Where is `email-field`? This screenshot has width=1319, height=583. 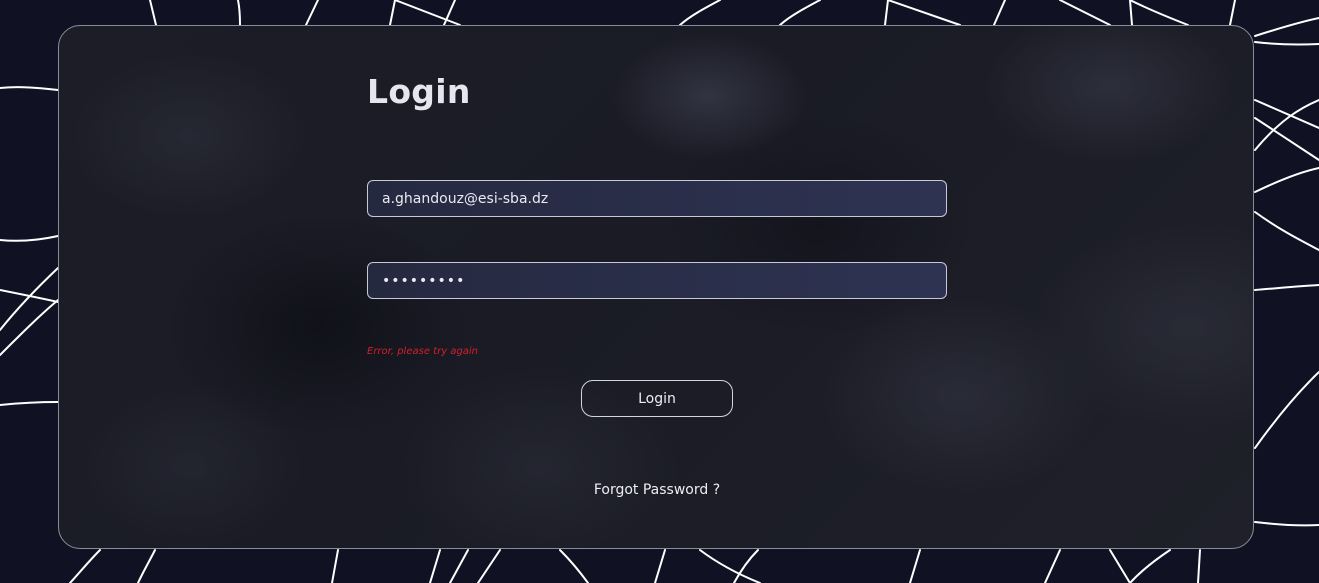
email-field is located at coordinates (657, 198).